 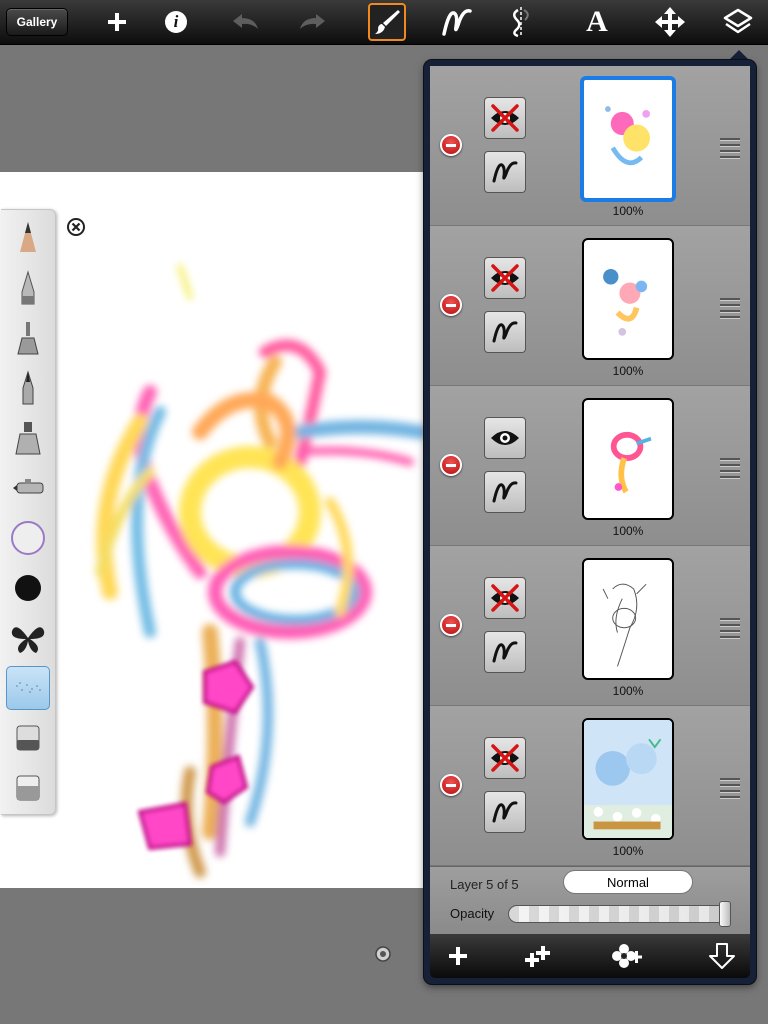 I want to click on opacity-label: Opacity, so click(x=472, y=913).